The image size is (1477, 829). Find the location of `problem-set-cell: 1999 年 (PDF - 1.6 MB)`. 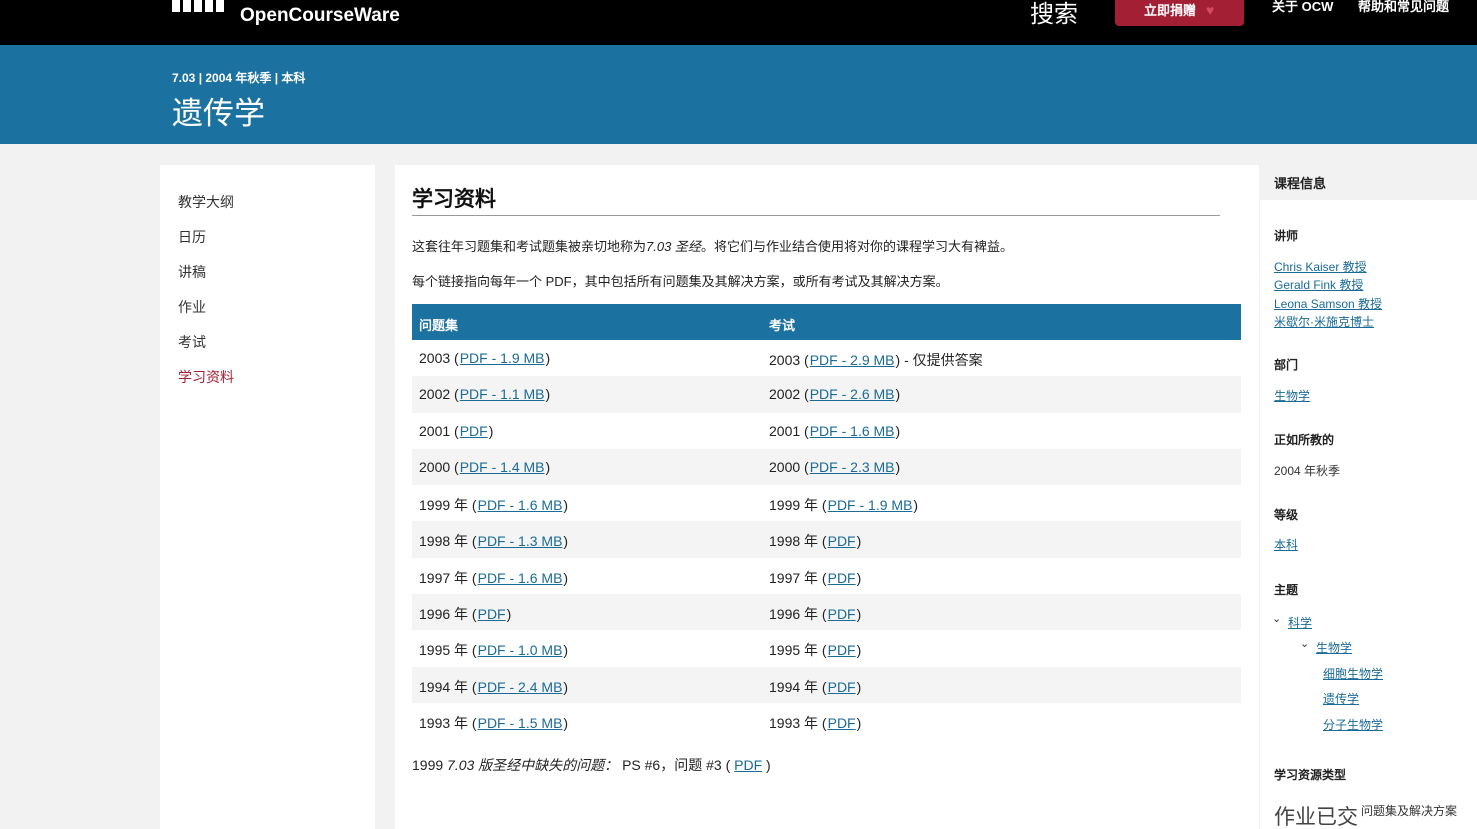

problem-set-cell: 1999 年 (PDF - 1.6 MB) is located at coordinates (493, 505).